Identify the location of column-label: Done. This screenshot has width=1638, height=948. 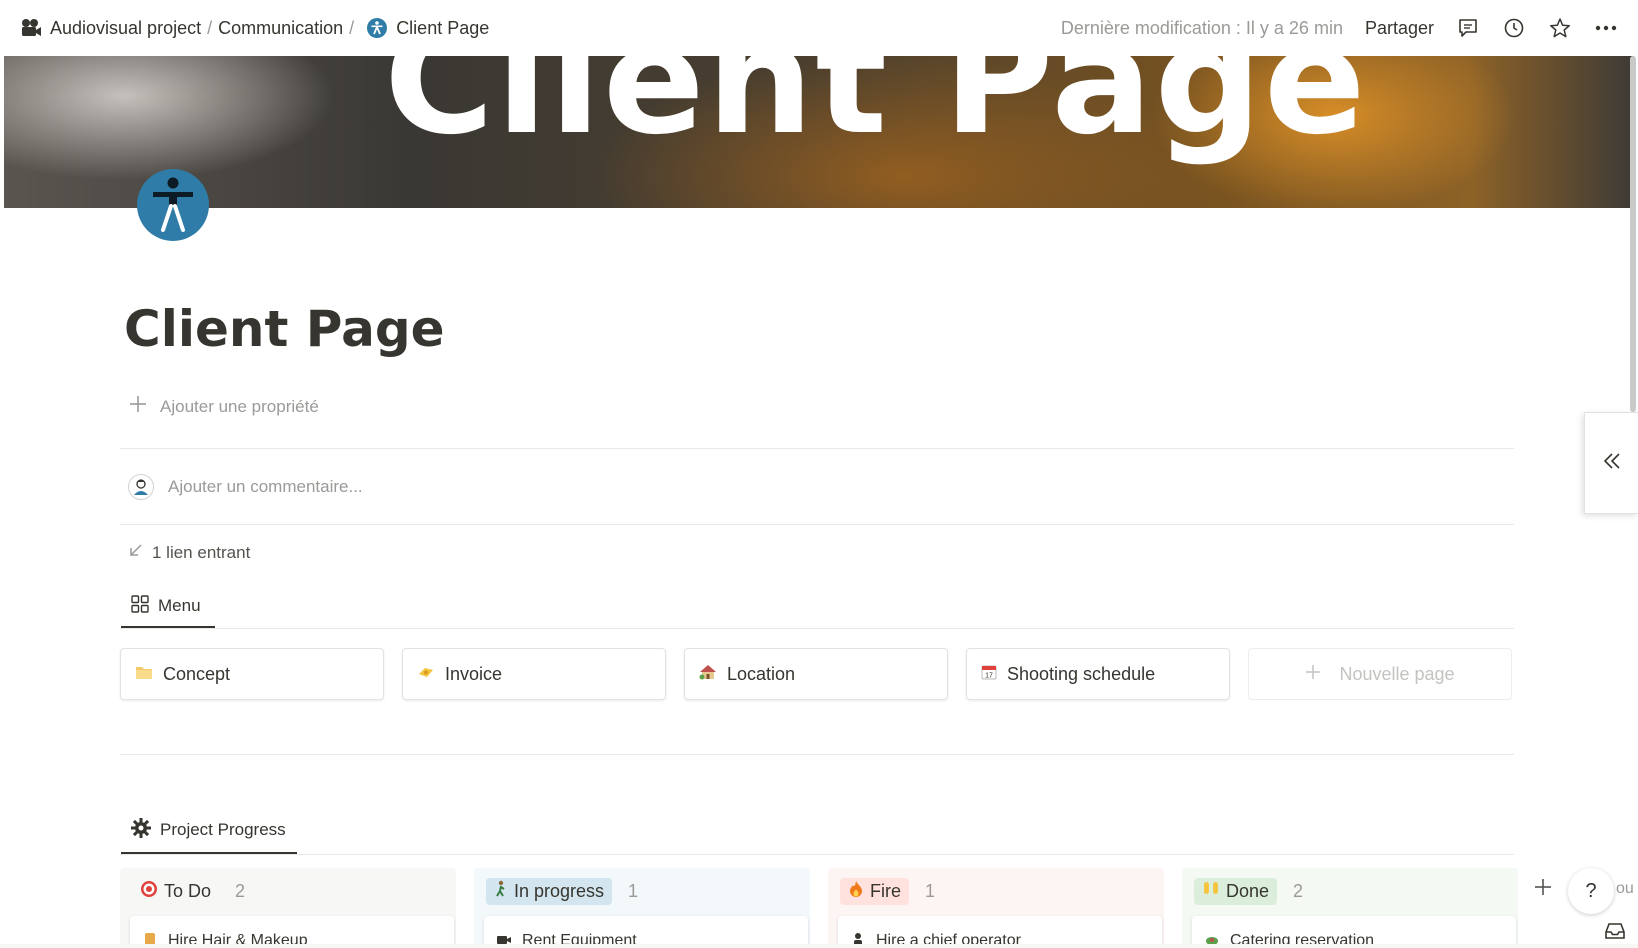
(1248, 890).